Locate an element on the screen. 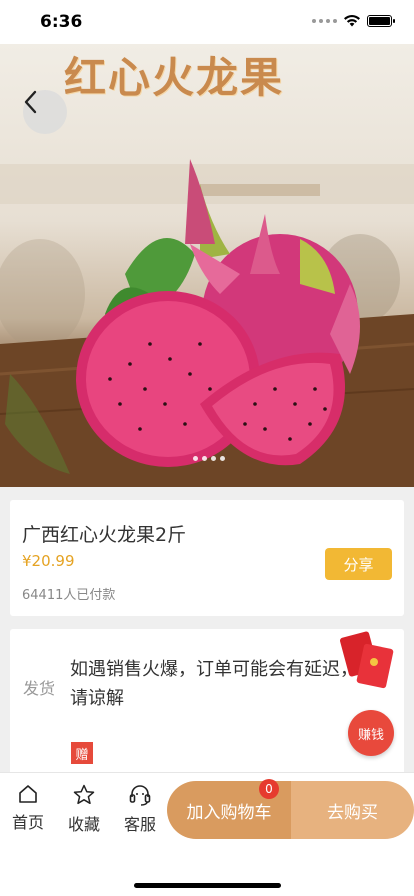 This screenshot has height=896, width=414. nav-customer-service: 客服 is located at coordinates (140, 809).